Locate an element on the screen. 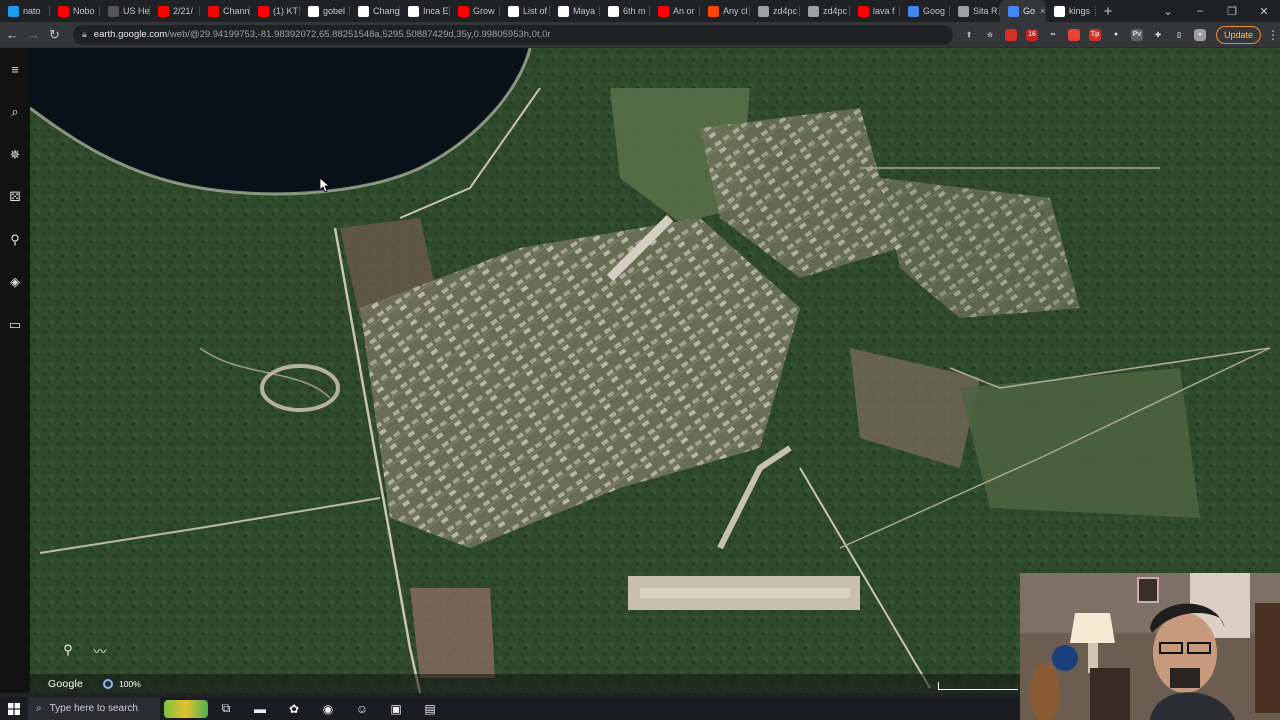 The image size is (1280, 720). browser-tab: Chang is located at coordinates (375, 11).